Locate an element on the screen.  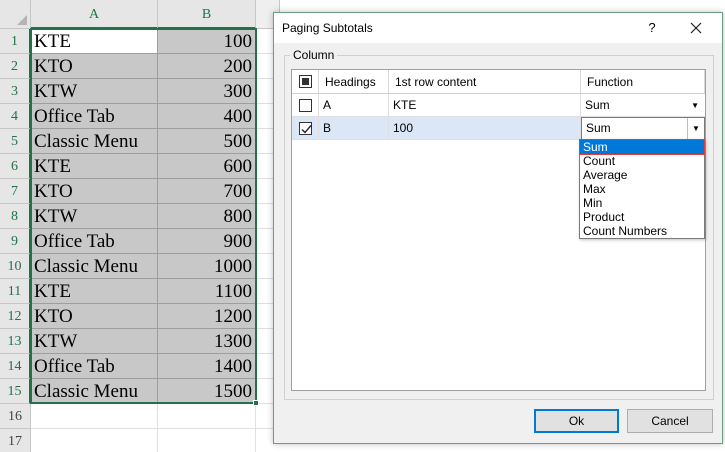
dropdown-option: Product is located at coordinates (642, 217).